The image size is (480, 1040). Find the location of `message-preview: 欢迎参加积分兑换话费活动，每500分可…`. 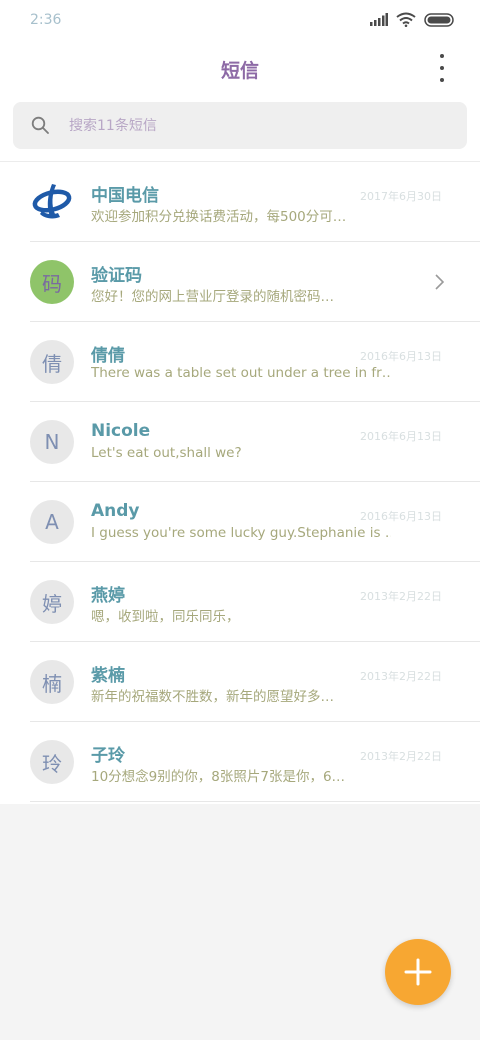

message-preview: 欢迎参加积分兑换话费活动，每500分可… is located at coordinates (219, 217).